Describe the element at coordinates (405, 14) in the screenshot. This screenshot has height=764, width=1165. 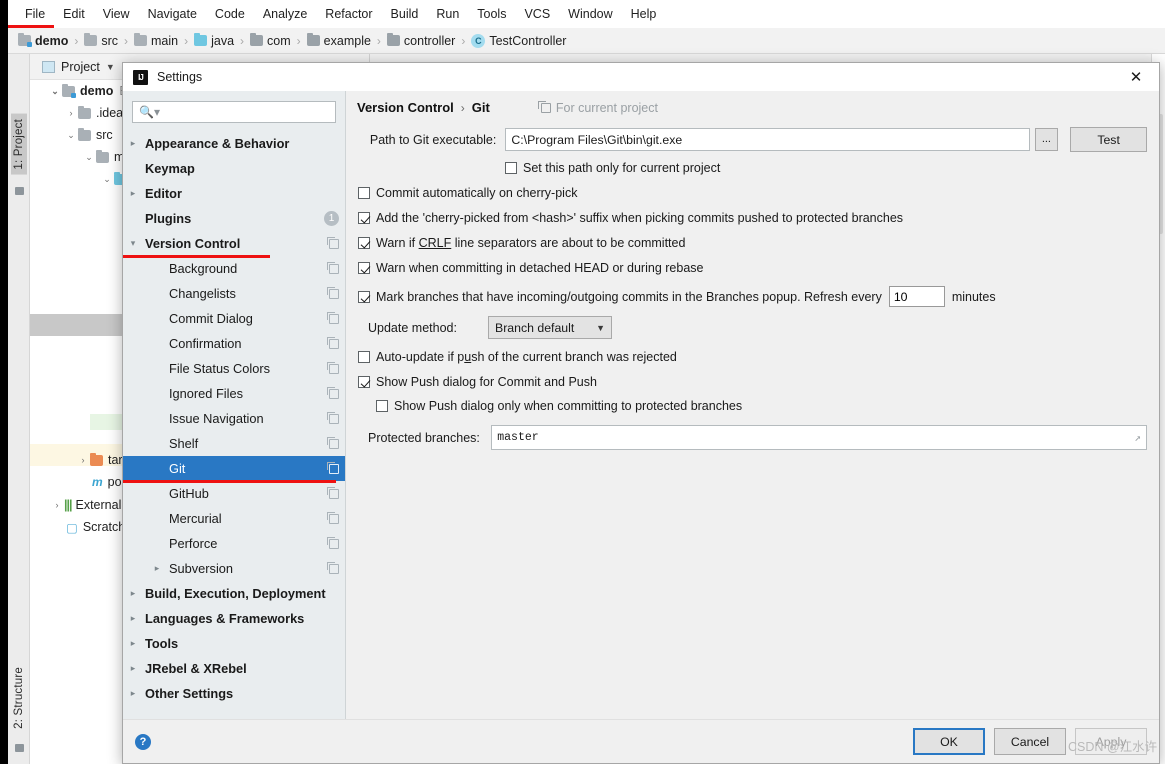
I see `menu-build: Build` at that location.